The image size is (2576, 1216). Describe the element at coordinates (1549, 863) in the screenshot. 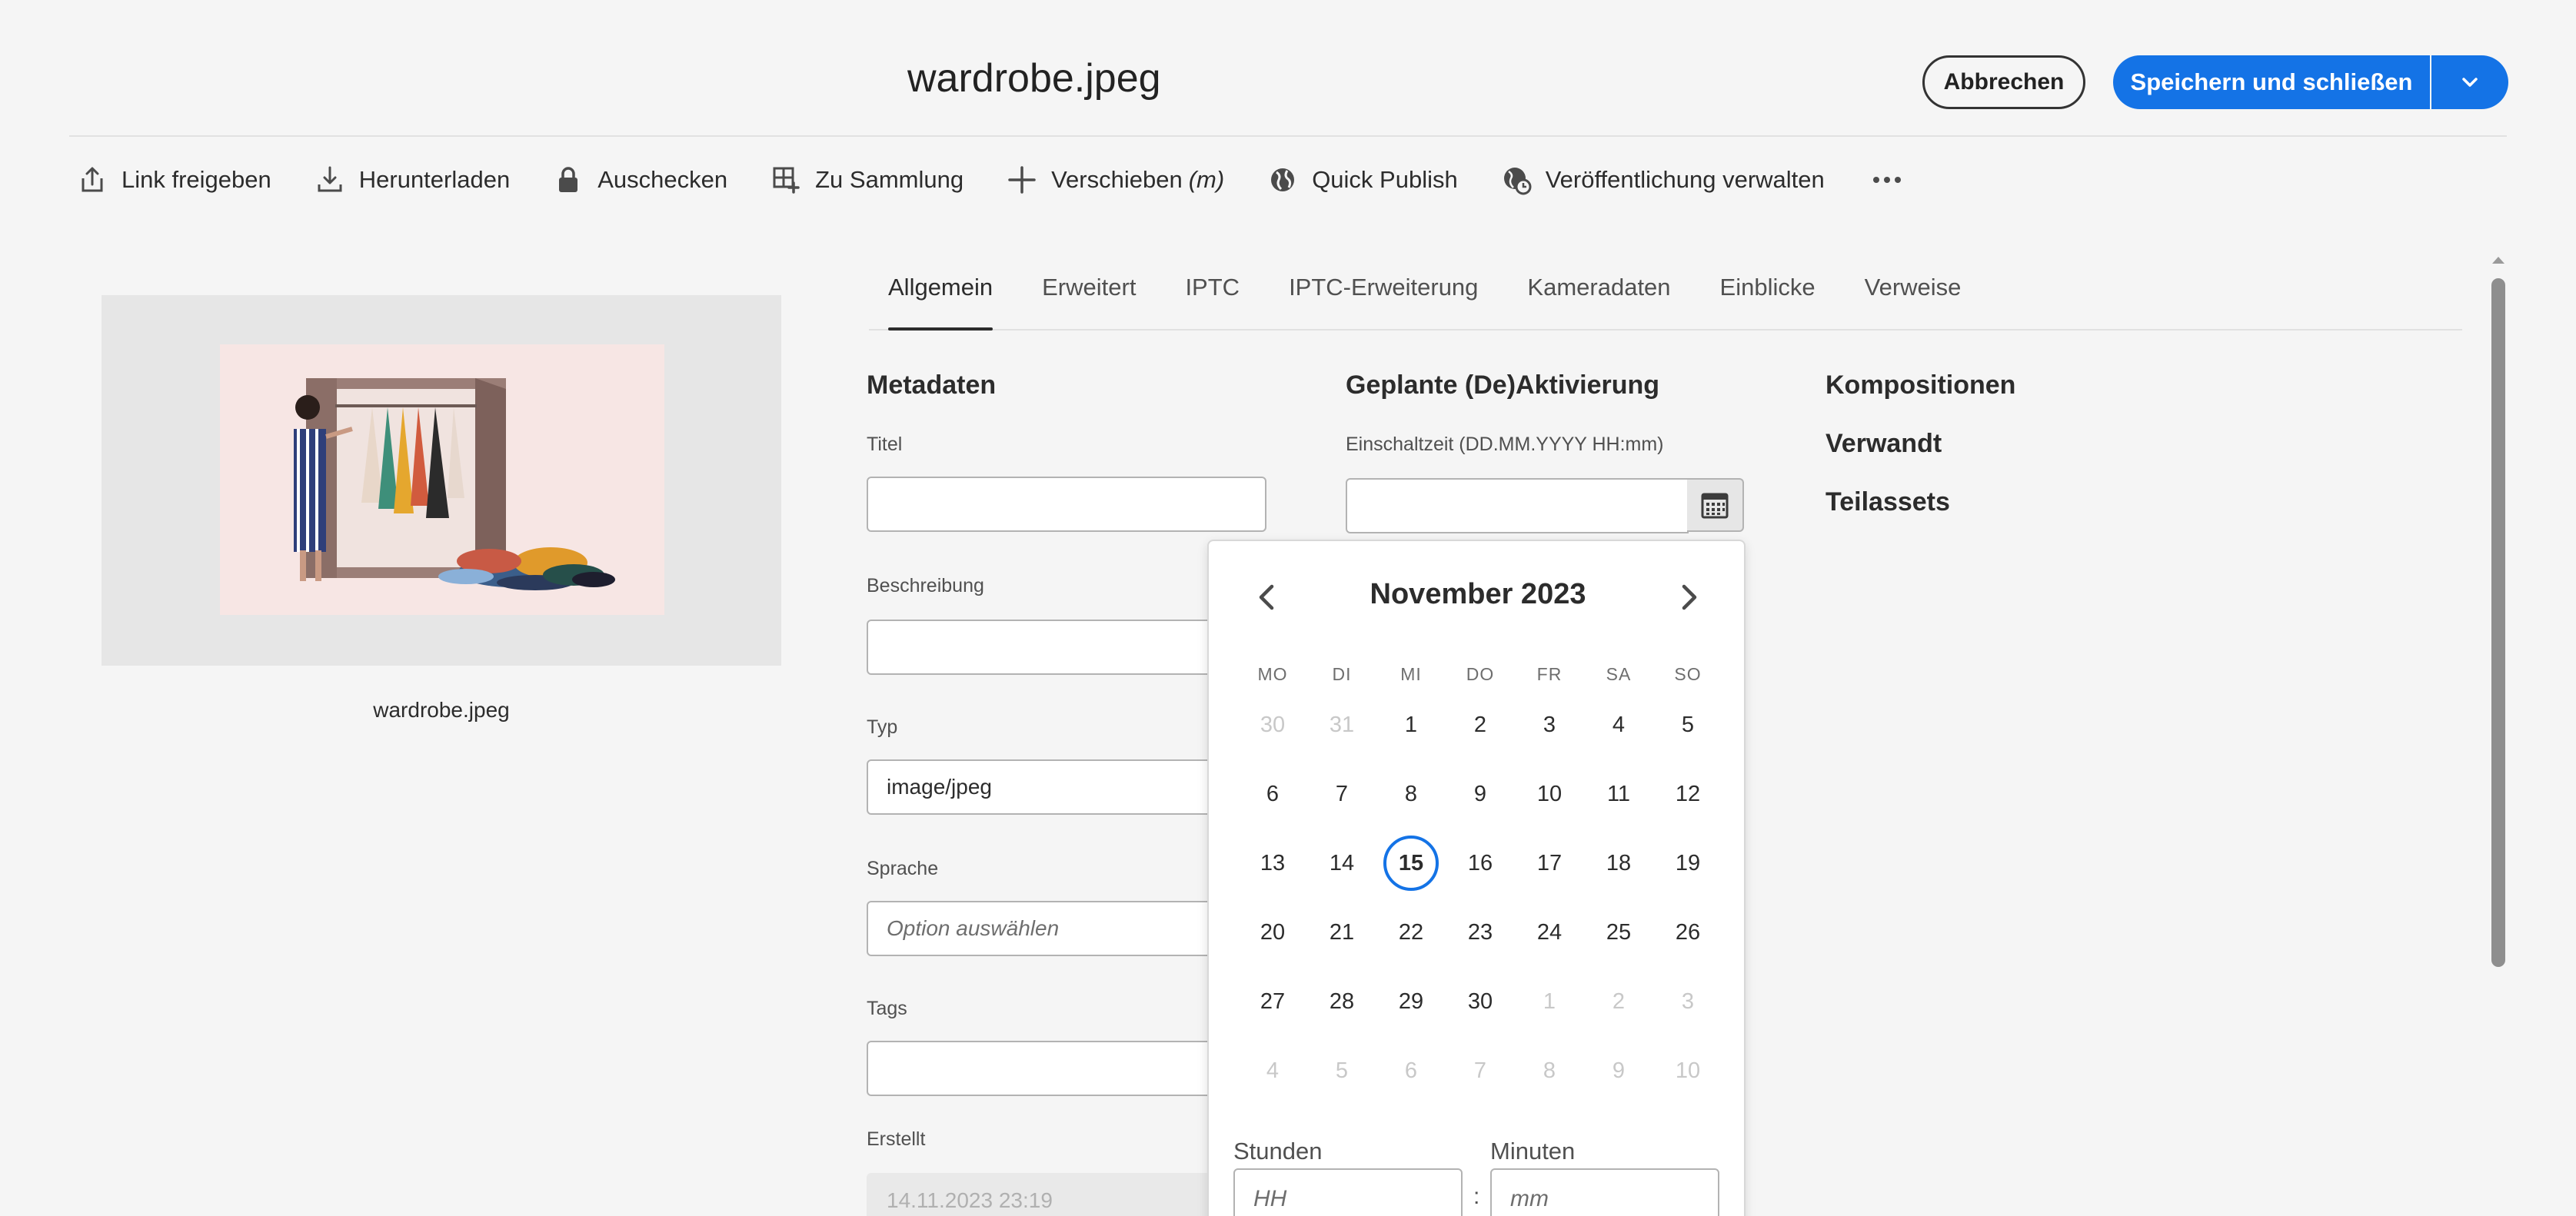

I see `calendar-day: 17` at that location.